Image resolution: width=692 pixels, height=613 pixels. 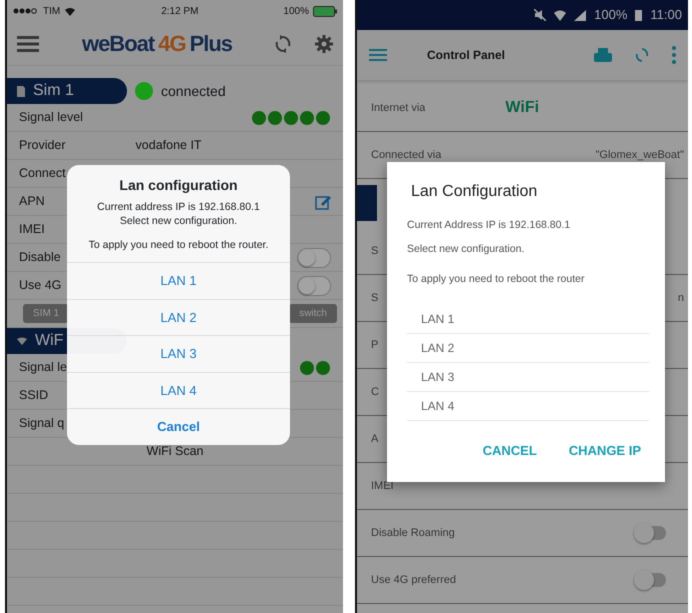 What do you see at coordinates (374, 439) in the screenshot?
I see `row-label: A` at bounding box center [374, 439].